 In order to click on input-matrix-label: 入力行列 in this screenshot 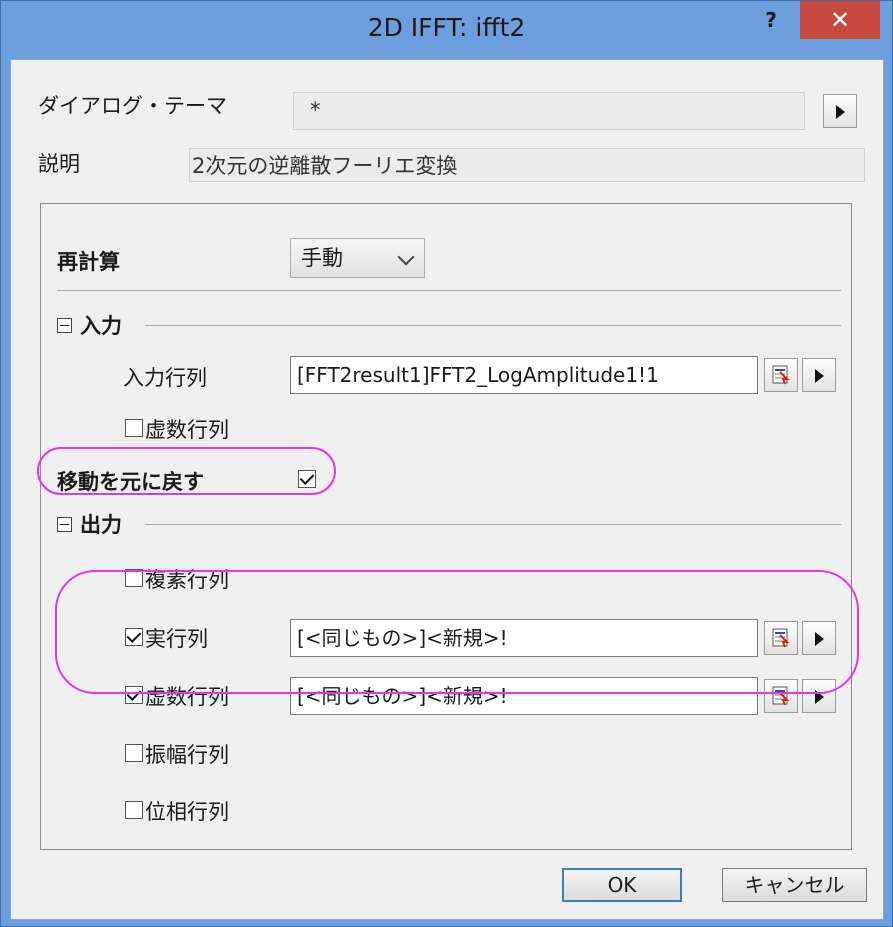, I will do `click(165, 378)`.